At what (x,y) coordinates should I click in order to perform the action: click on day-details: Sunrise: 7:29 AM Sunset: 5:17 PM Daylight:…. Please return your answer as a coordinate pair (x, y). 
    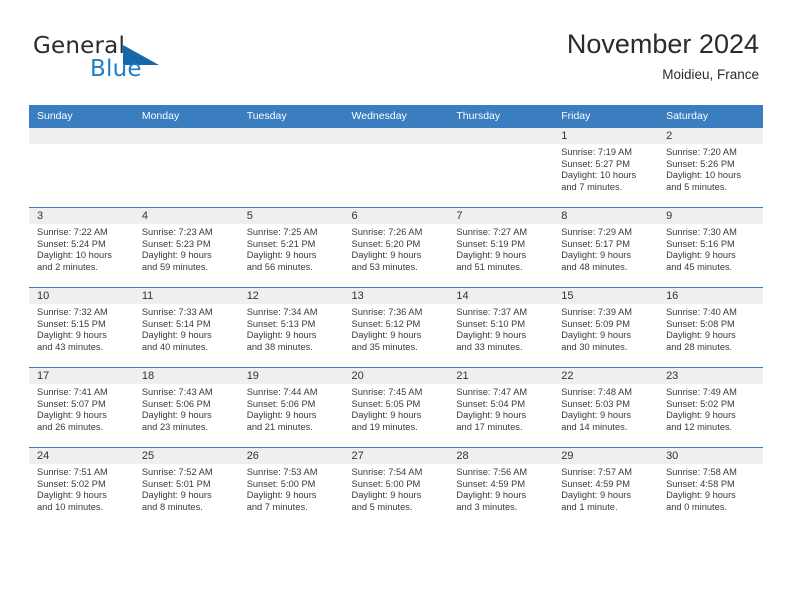
    Looking at the image, I should click on (605, 248).